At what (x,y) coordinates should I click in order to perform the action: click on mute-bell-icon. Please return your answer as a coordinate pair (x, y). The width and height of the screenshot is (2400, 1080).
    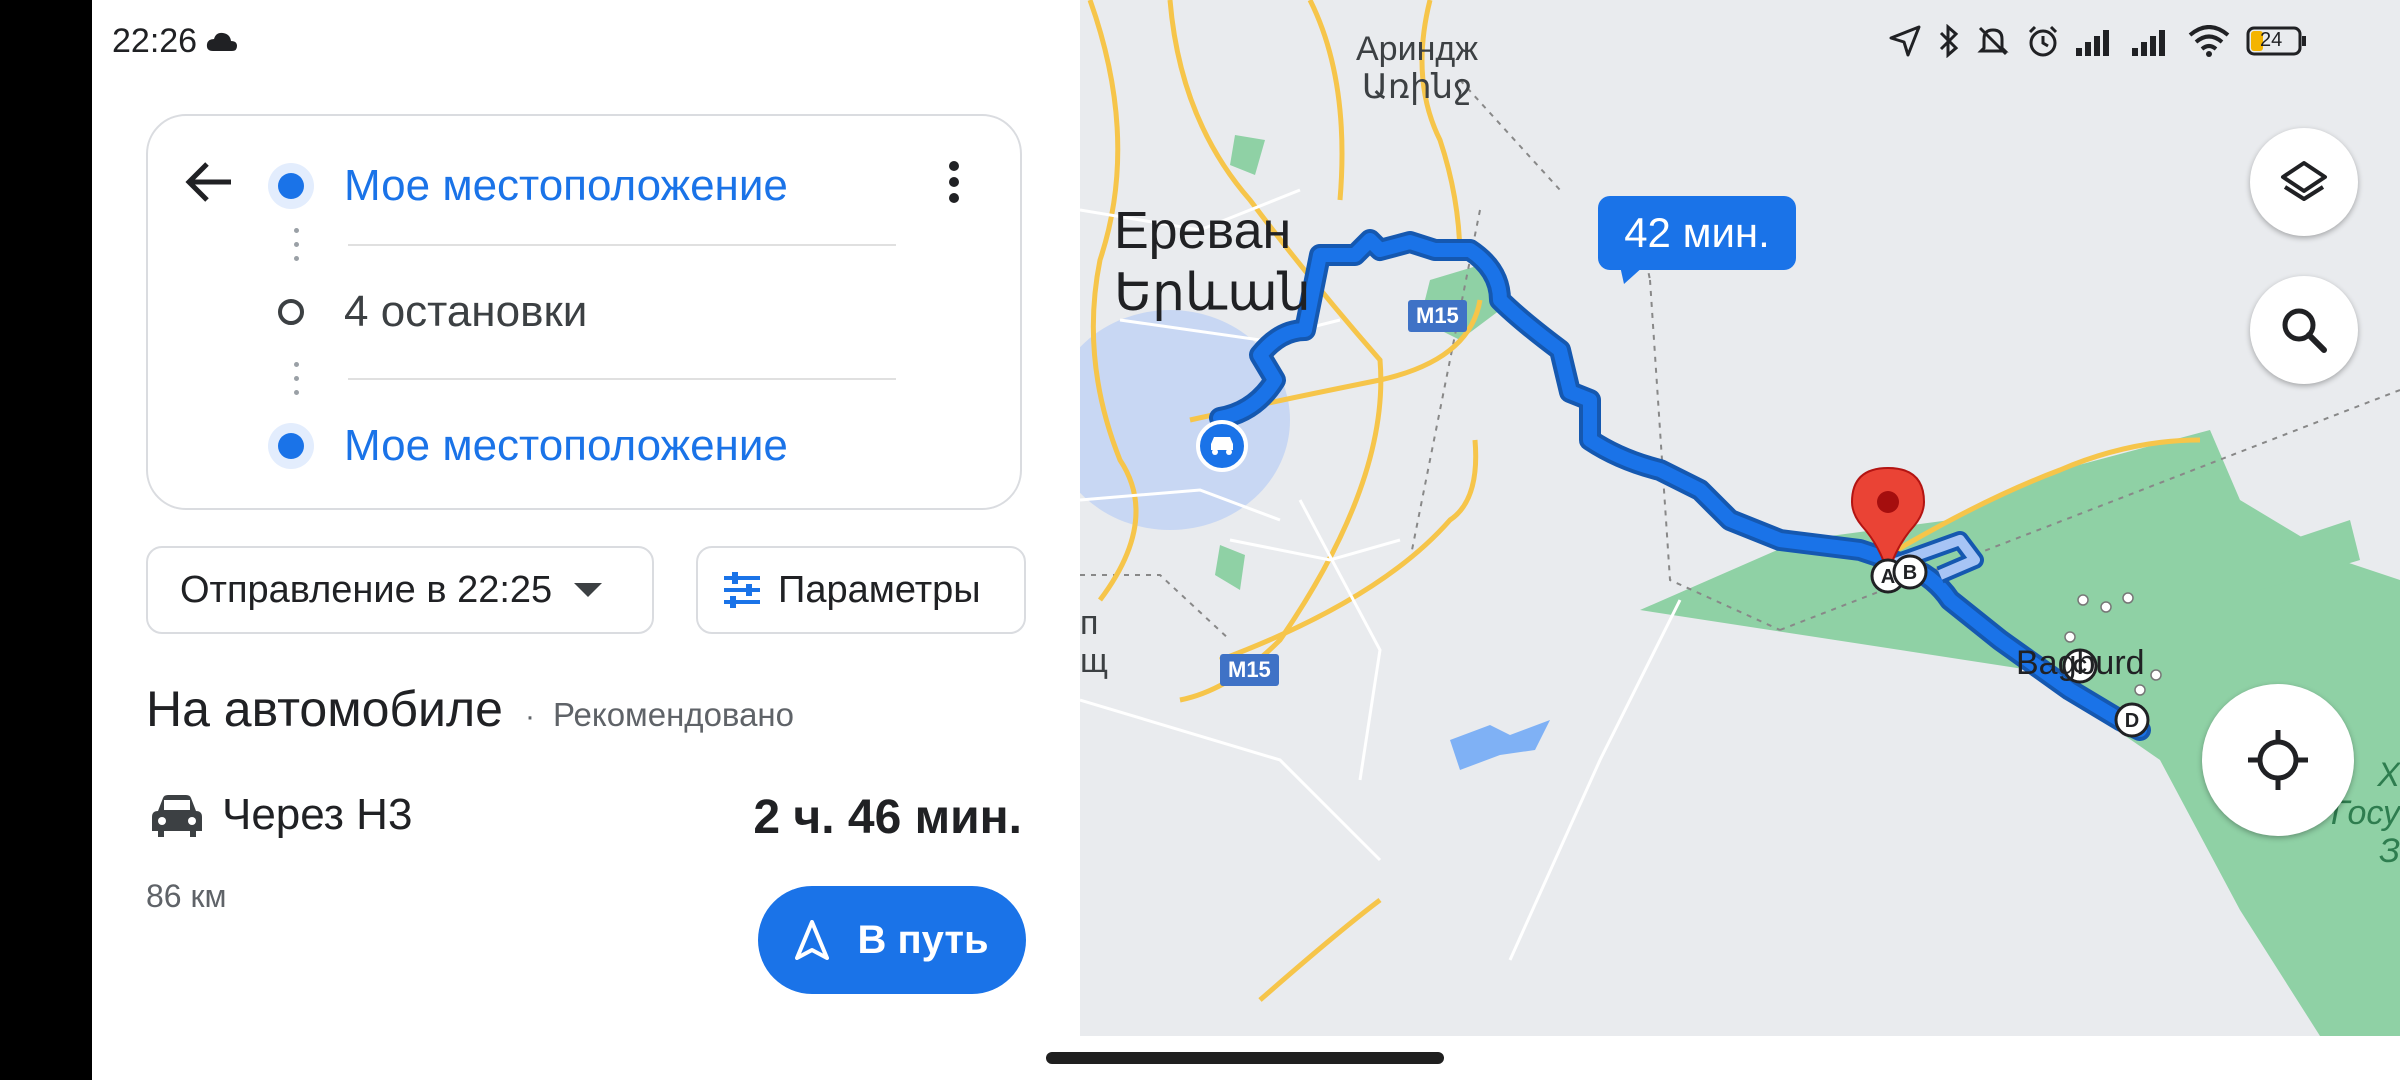
    Looking at the image, I should click on (1993, 41).